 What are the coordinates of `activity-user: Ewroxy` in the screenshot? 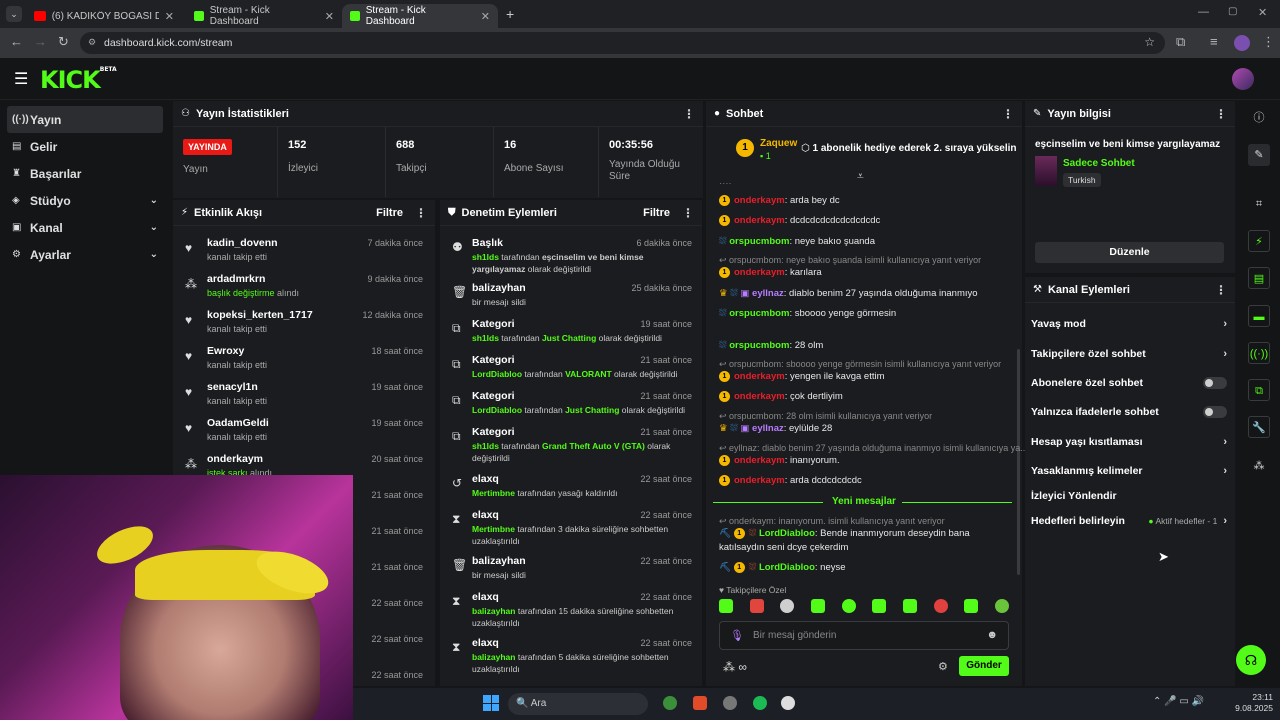 It's located at (225, 351).